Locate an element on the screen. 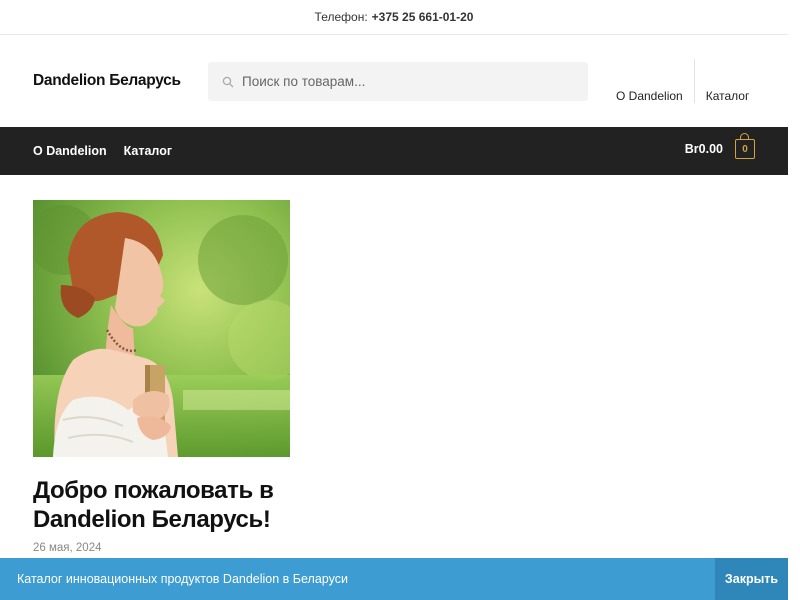 This screenshot has width=800, height=600. nav-item-about: O Dandelion is located at coordinates (70, 151).